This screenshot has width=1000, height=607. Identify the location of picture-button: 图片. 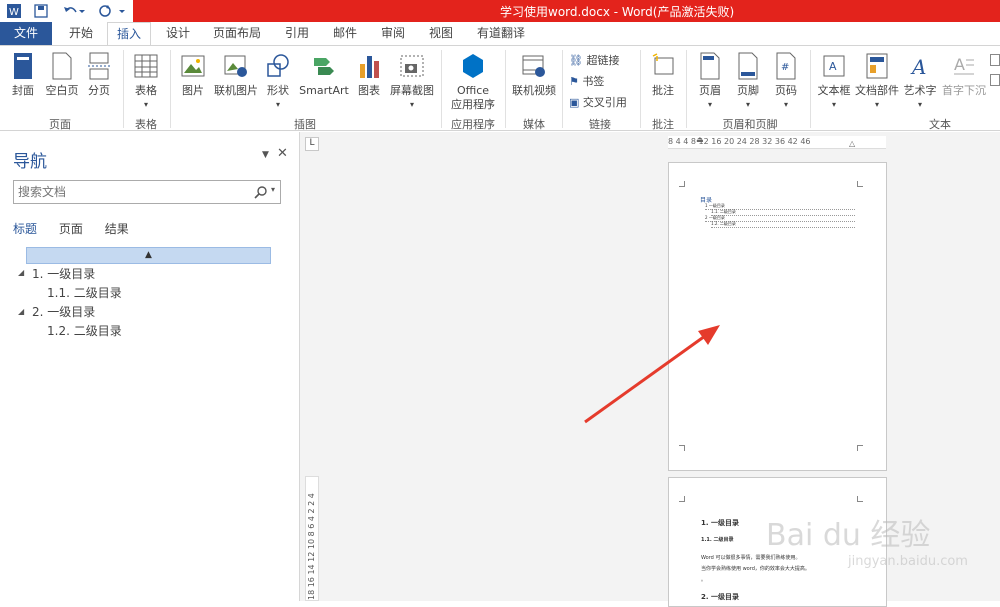
(193, 75).